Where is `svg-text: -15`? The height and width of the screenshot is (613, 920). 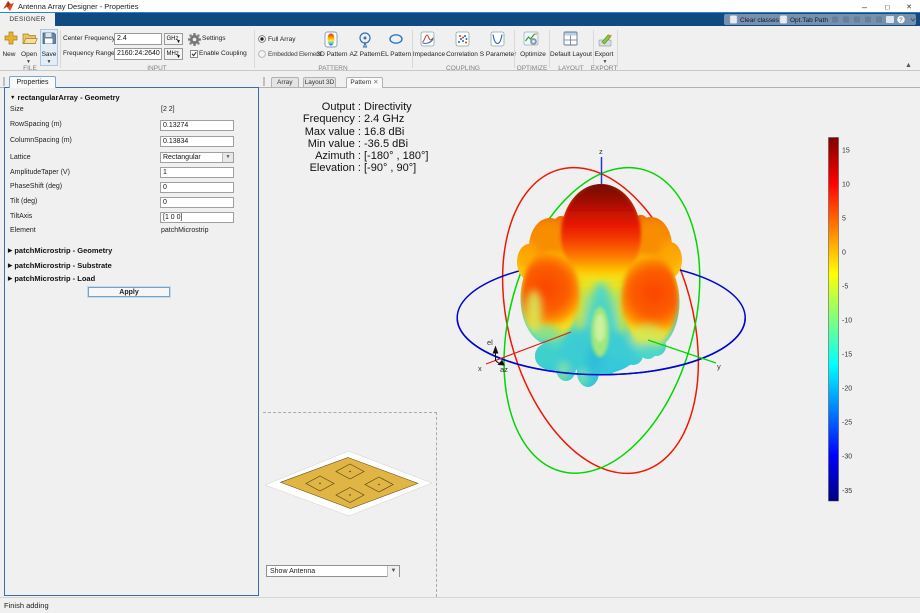 svg-text: -15 is located at coordinates (847, 355).